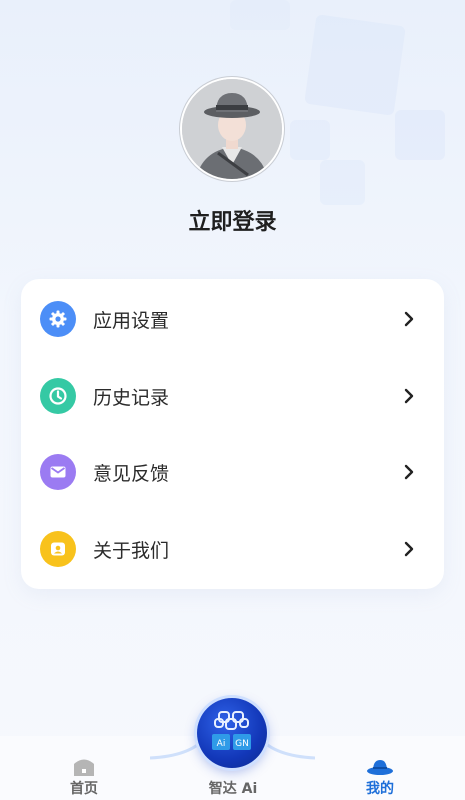 This screenshot has height=800, width=465. What do you see at coordinates (232, 472) in the screenshot?
I see `menu-item-feedback: 意见反馈` at bounding box center [232, 472].